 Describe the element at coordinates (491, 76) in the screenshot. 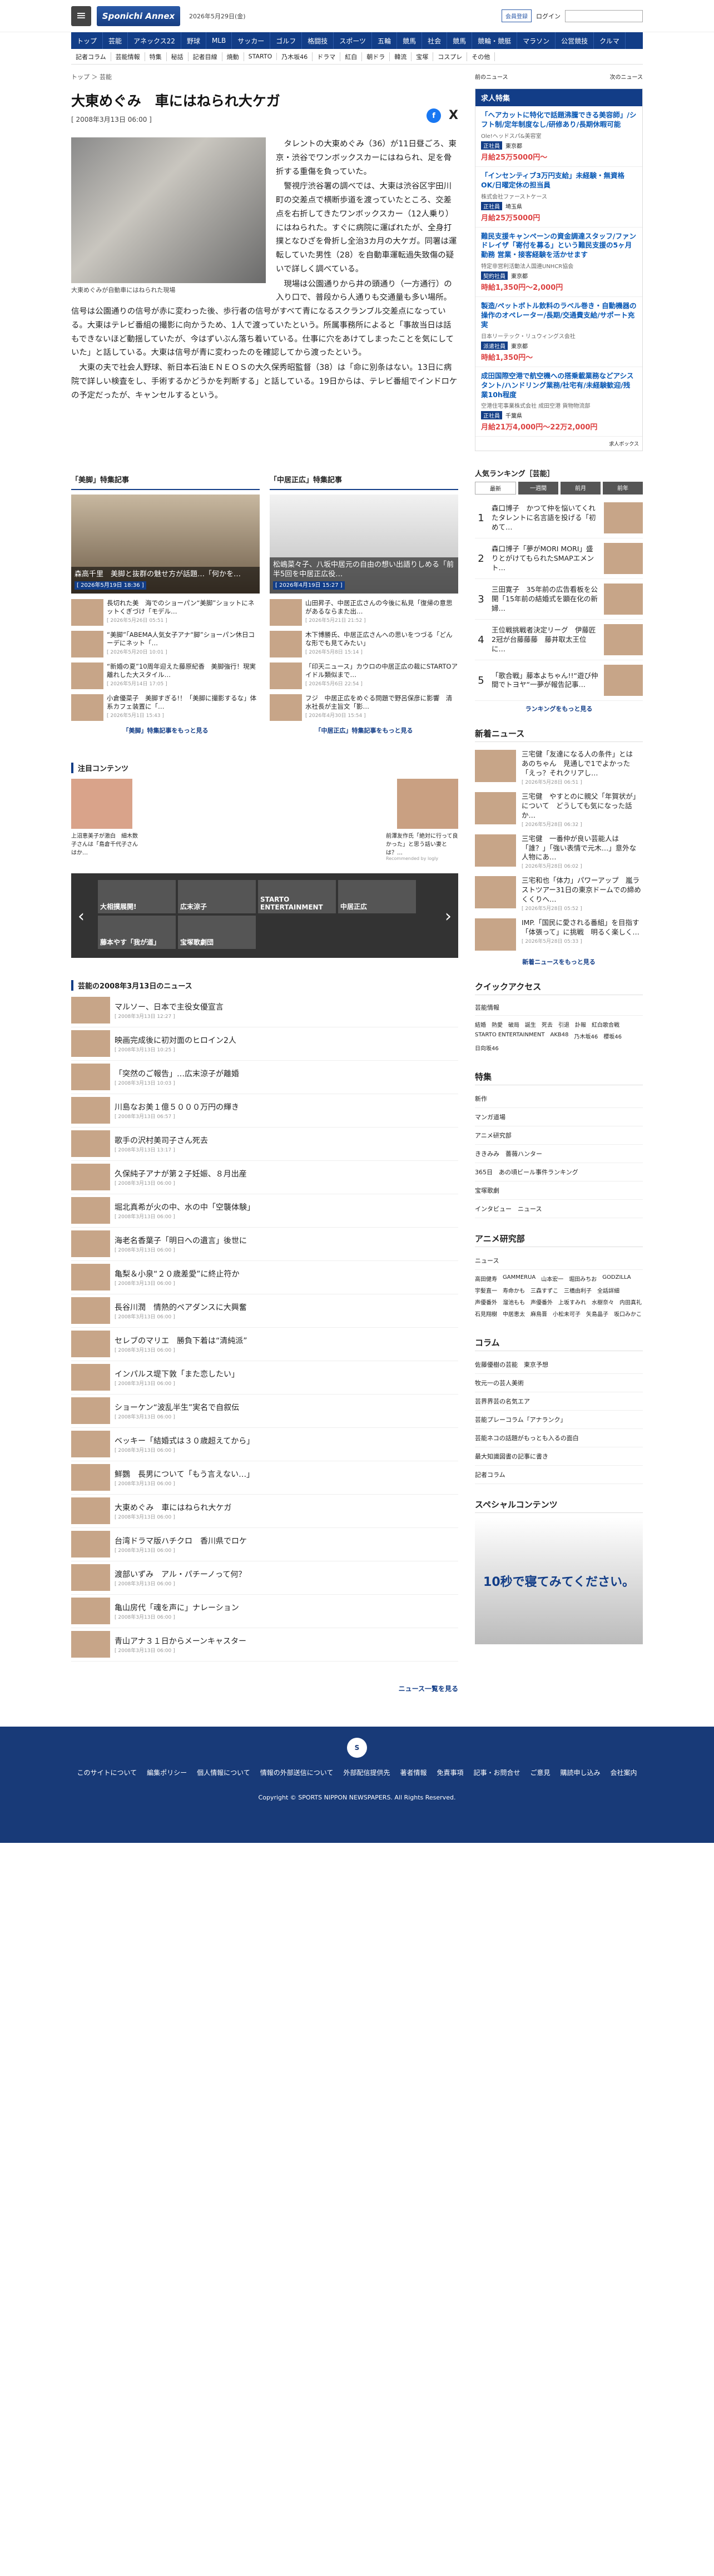

I see `prev-news-link: 前のニュース` at that location.